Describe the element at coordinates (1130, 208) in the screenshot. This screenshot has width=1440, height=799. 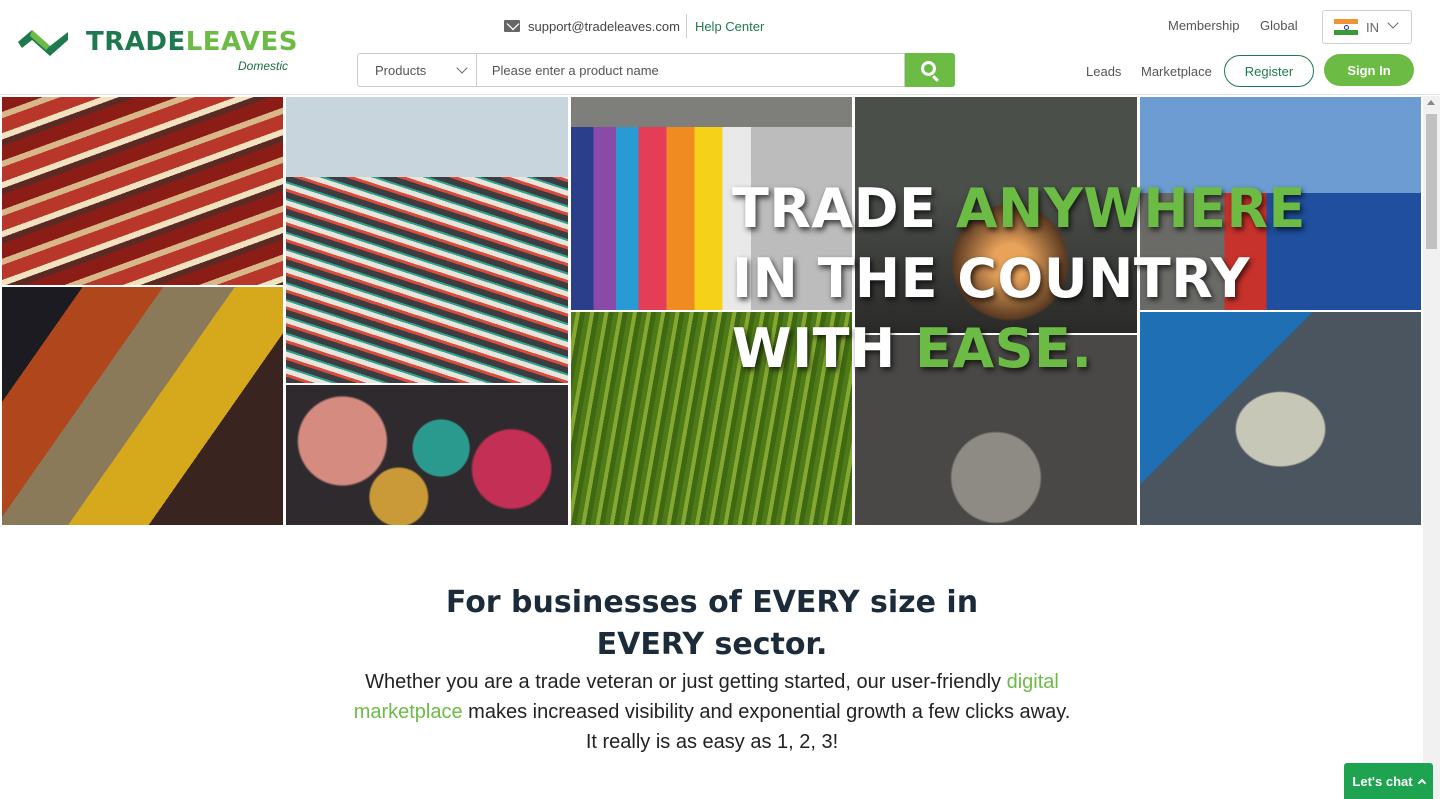
I see `hero-line1-green: ANYWHERE` at that location.